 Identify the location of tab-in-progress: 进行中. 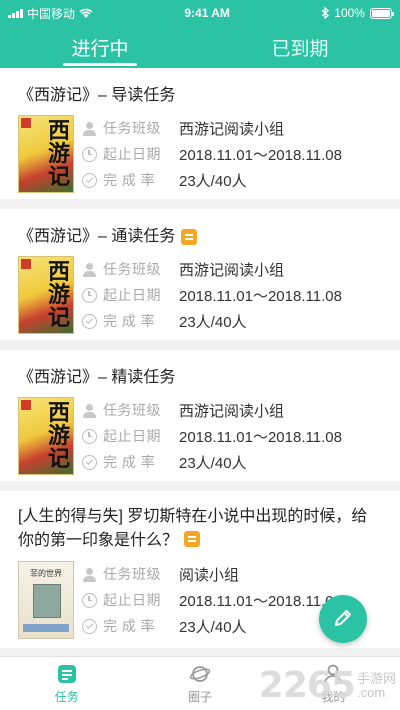
(100, 47).